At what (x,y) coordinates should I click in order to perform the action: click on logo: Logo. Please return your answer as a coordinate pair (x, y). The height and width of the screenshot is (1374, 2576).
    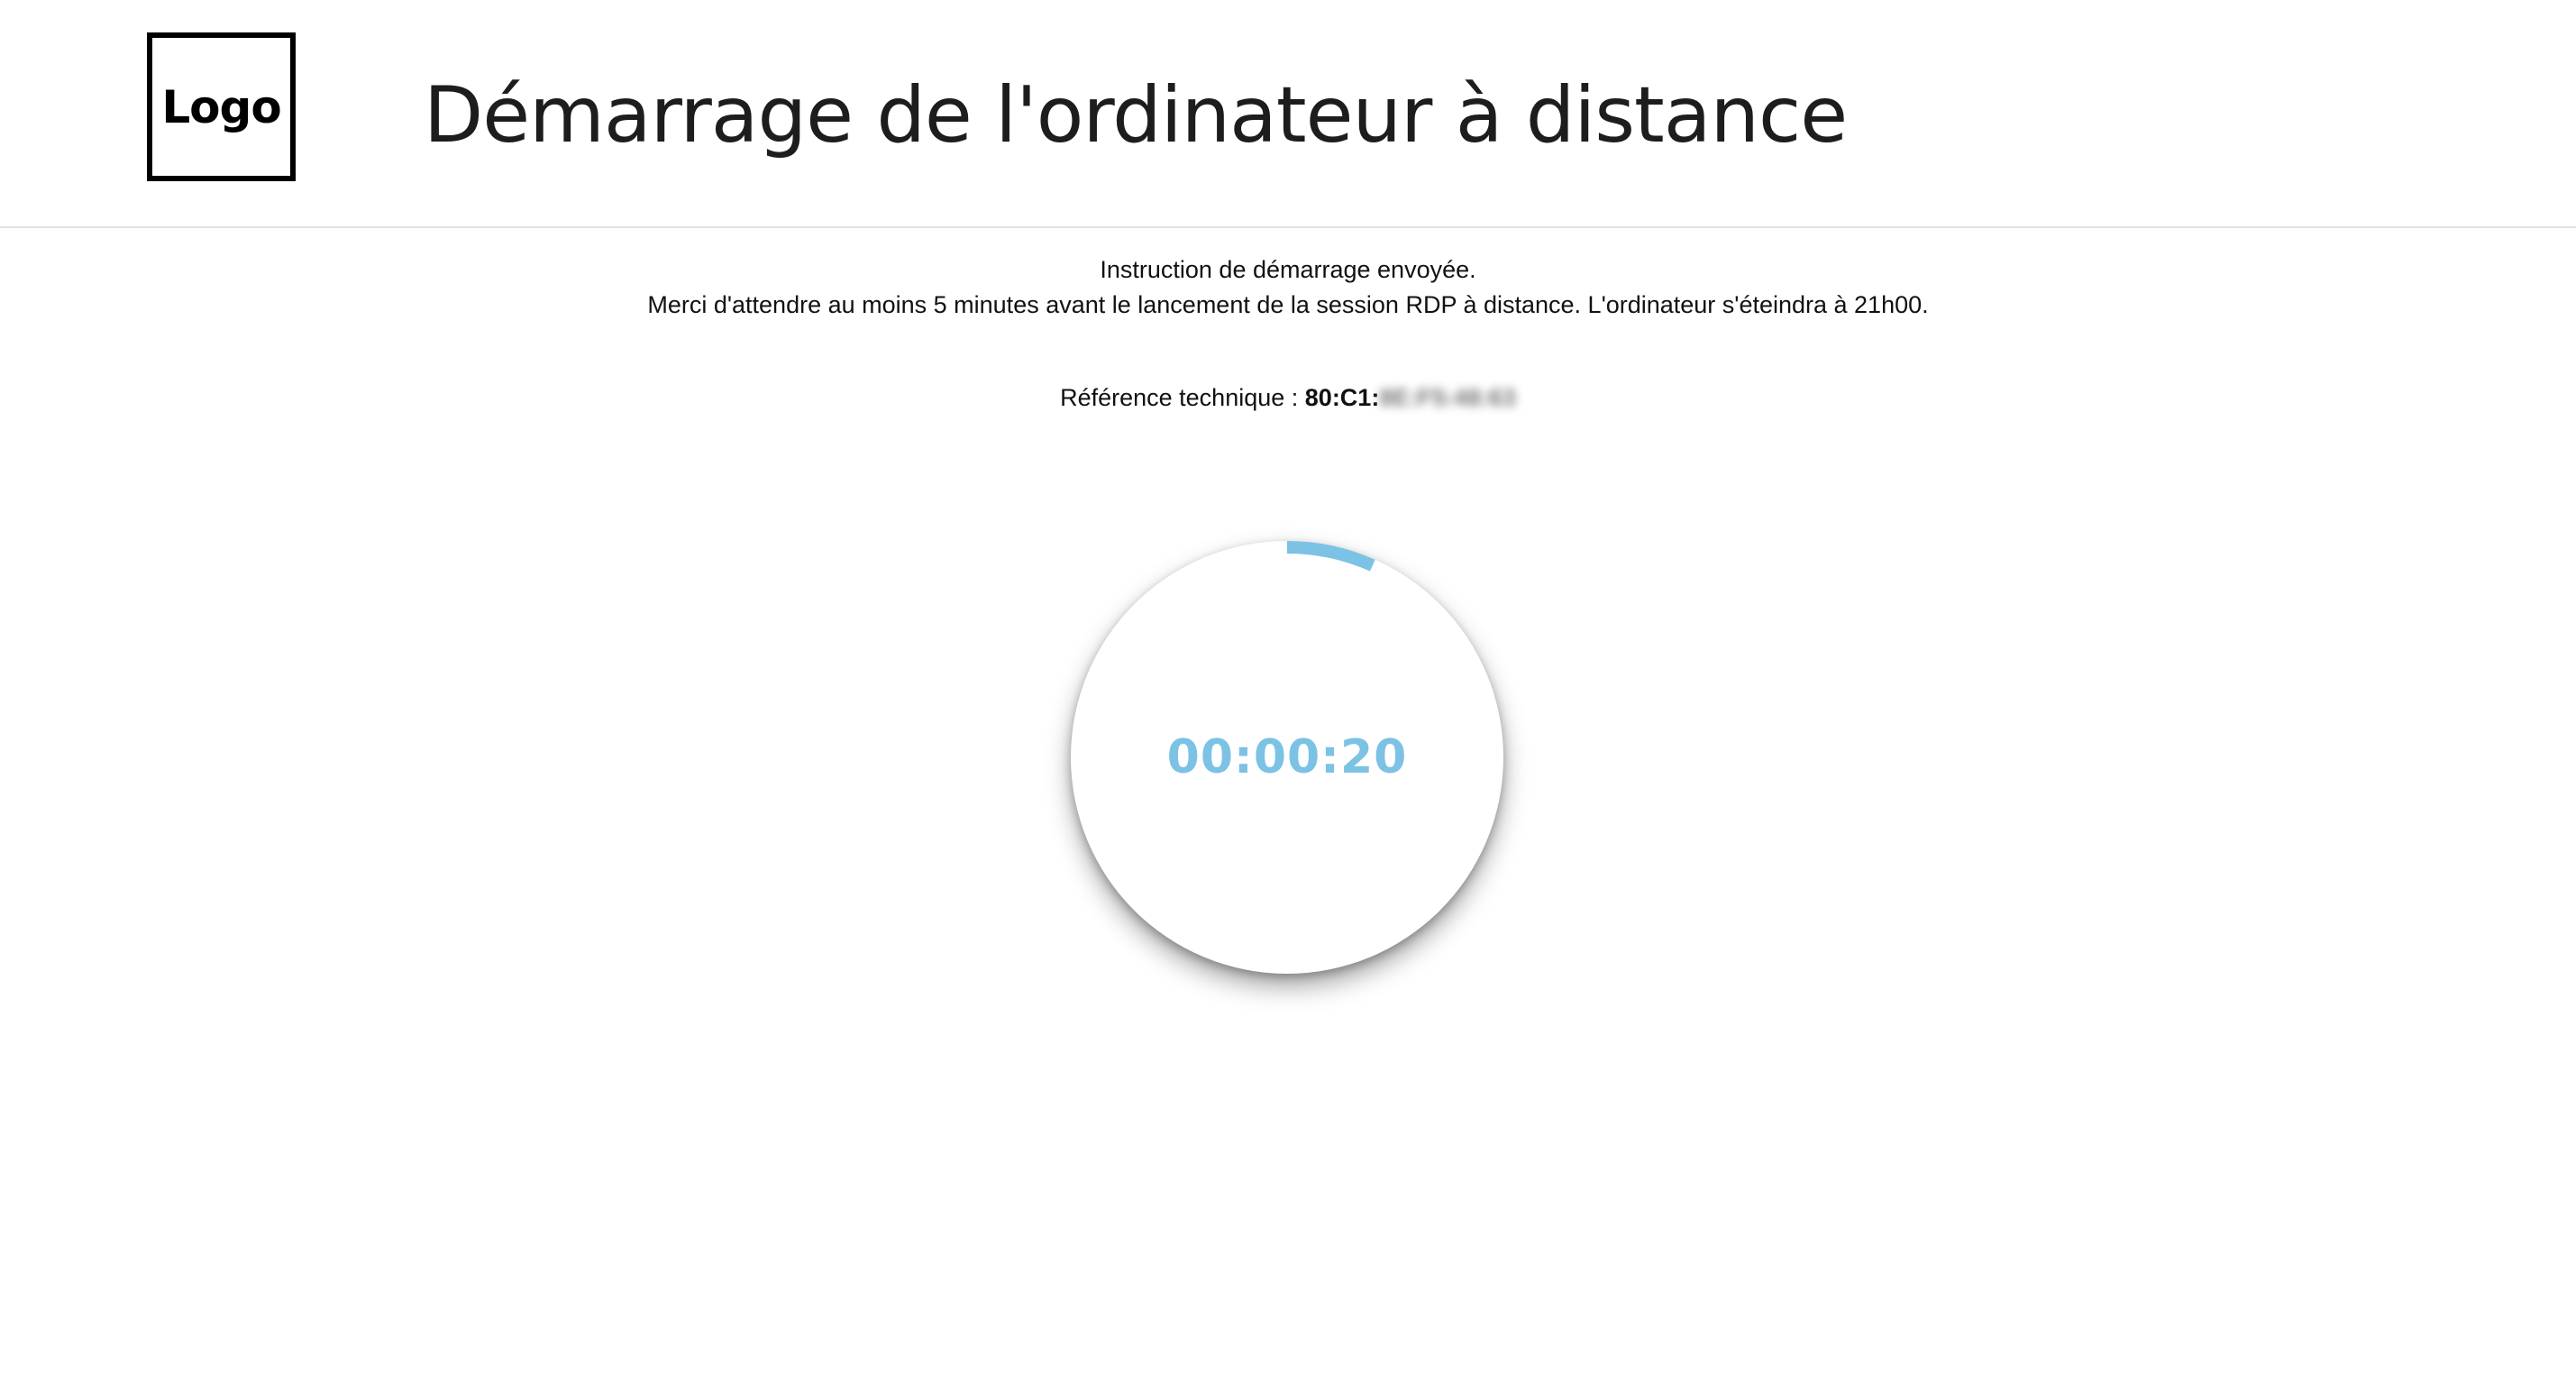
    Looking at the image, I should click on (221, 106).